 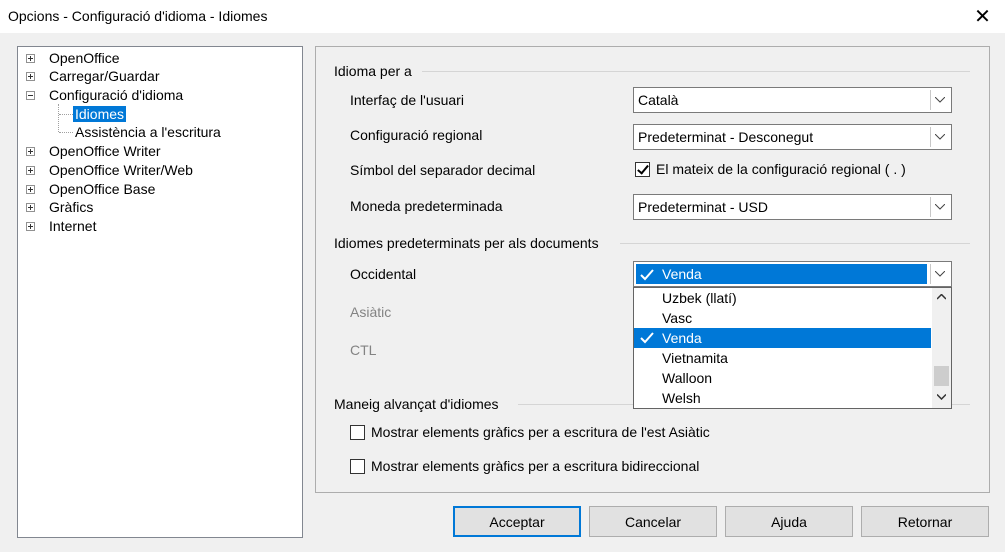 I want to click on locale-select: Predeterminat - Desconegut, so click(x=792, y=137).